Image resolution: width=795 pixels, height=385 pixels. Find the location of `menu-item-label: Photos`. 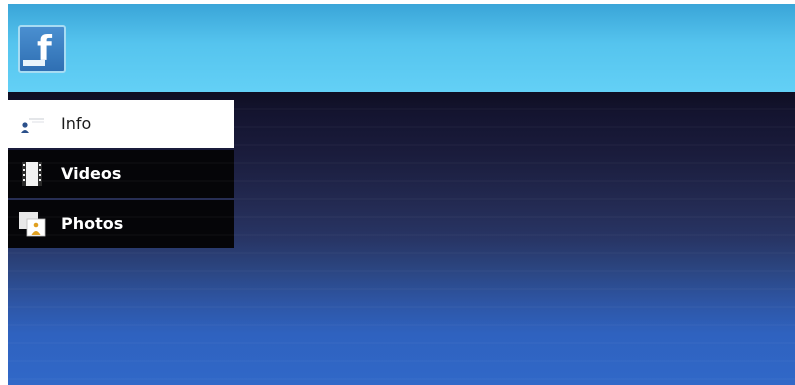

menu-item-label: Photos is located at coordinates (92, 223).